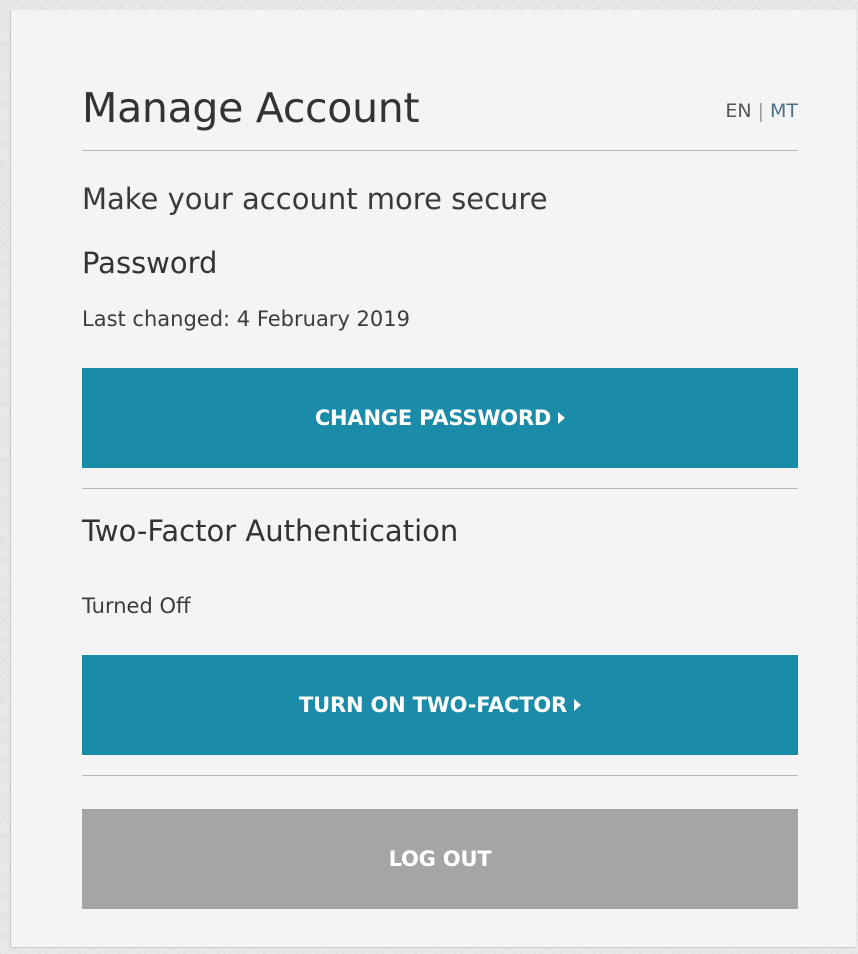 This screenshot has width=858, height=954. What do you see at coordinates (440, 119) in the screenshot?
I see `panel-header: Manage Account EN | MT` at bounding box center [440, 119].